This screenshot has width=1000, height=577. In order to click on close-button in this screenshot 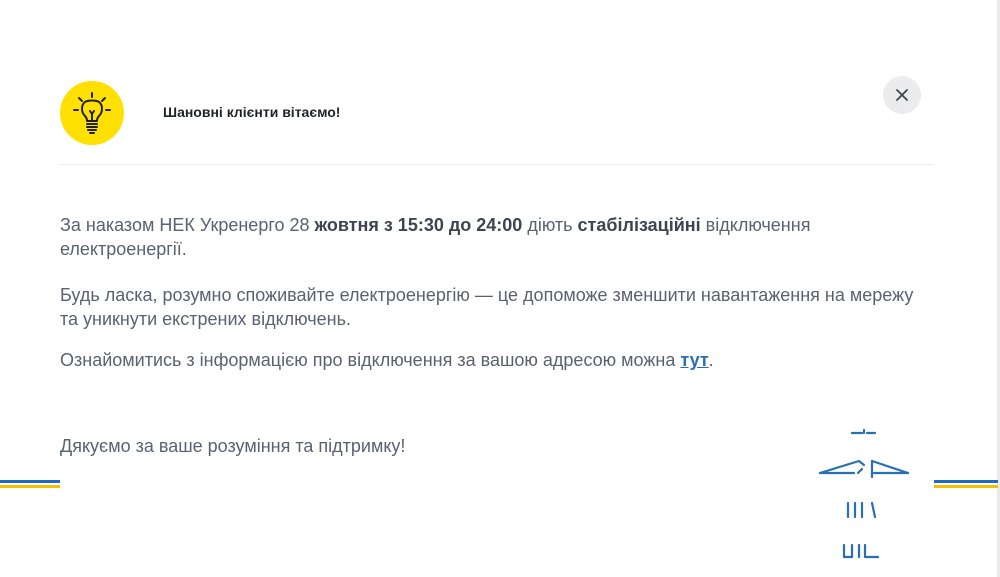, I will do `click(902, 95)`.